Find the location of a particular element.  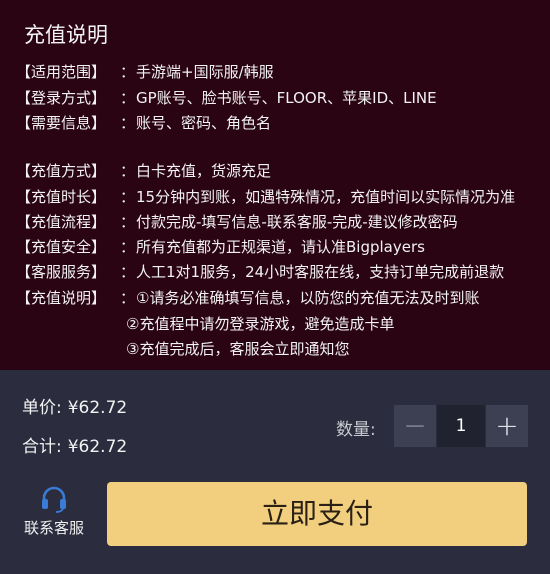

info-row-label: 【客服服务】 is located at coordinates (61, 272).